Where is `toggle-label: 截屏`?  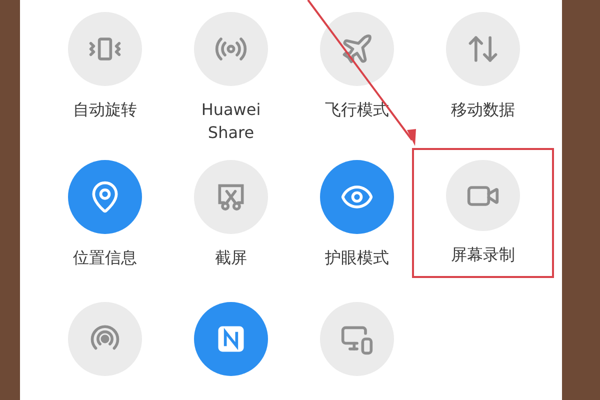 toggle-label: 截屏 is located at coordinates (231, 258).